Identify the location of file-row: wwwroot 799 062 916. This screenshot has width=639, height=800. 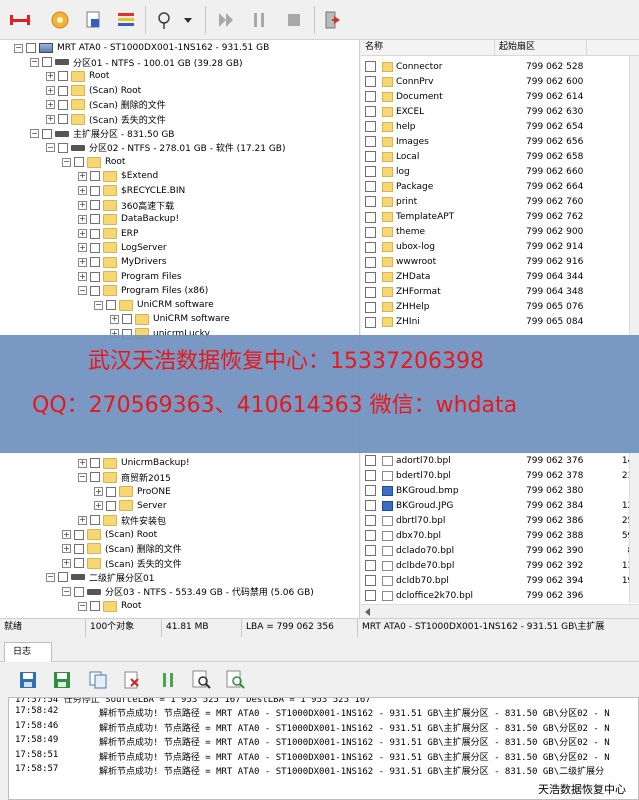
(500, 262).